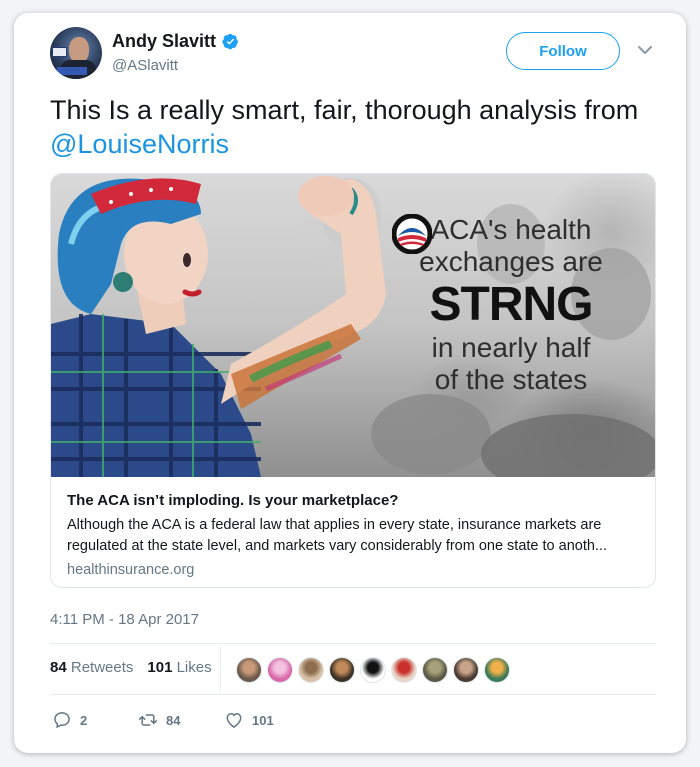  I want to click on reply-icon, so click(62, 720).